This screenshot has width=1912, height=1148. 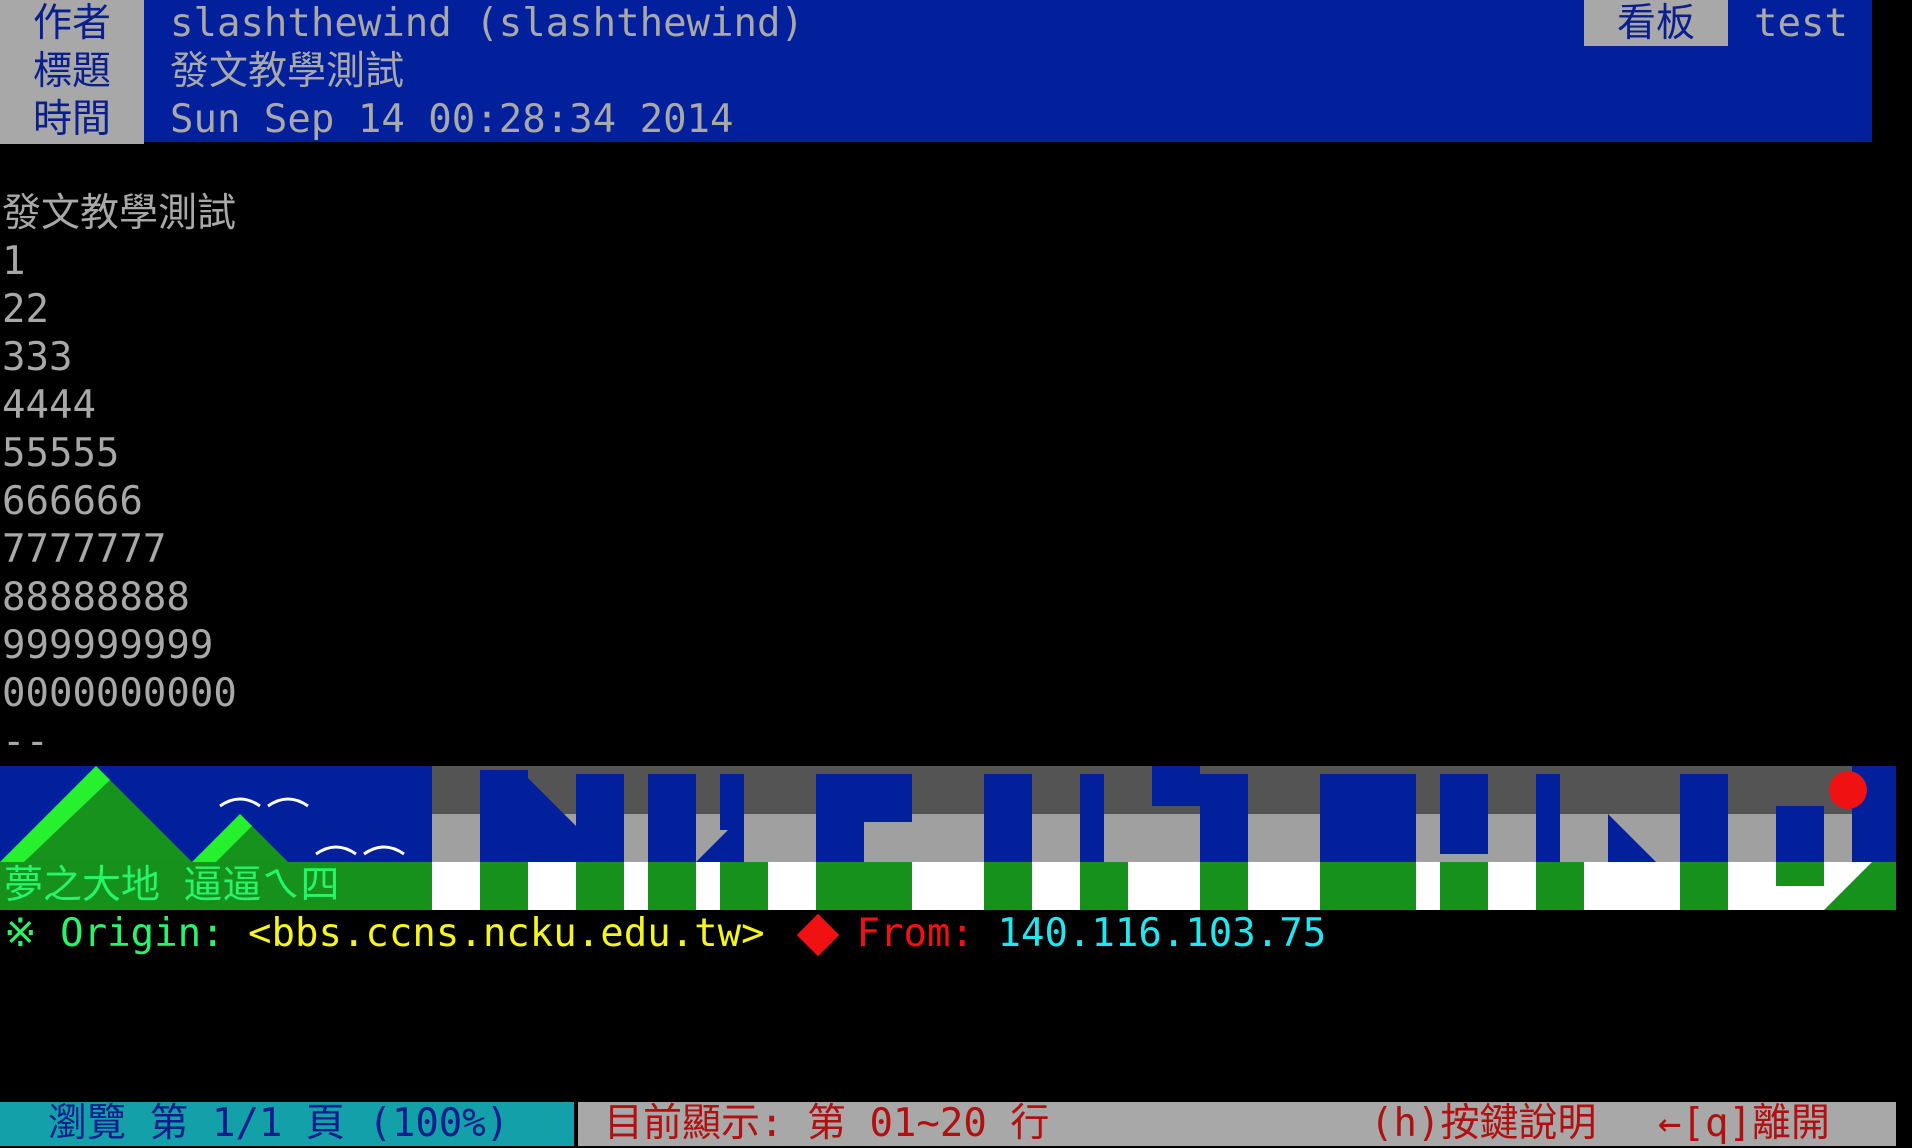 I want to click on body-line: 7777777, so click(x=84, y=549).